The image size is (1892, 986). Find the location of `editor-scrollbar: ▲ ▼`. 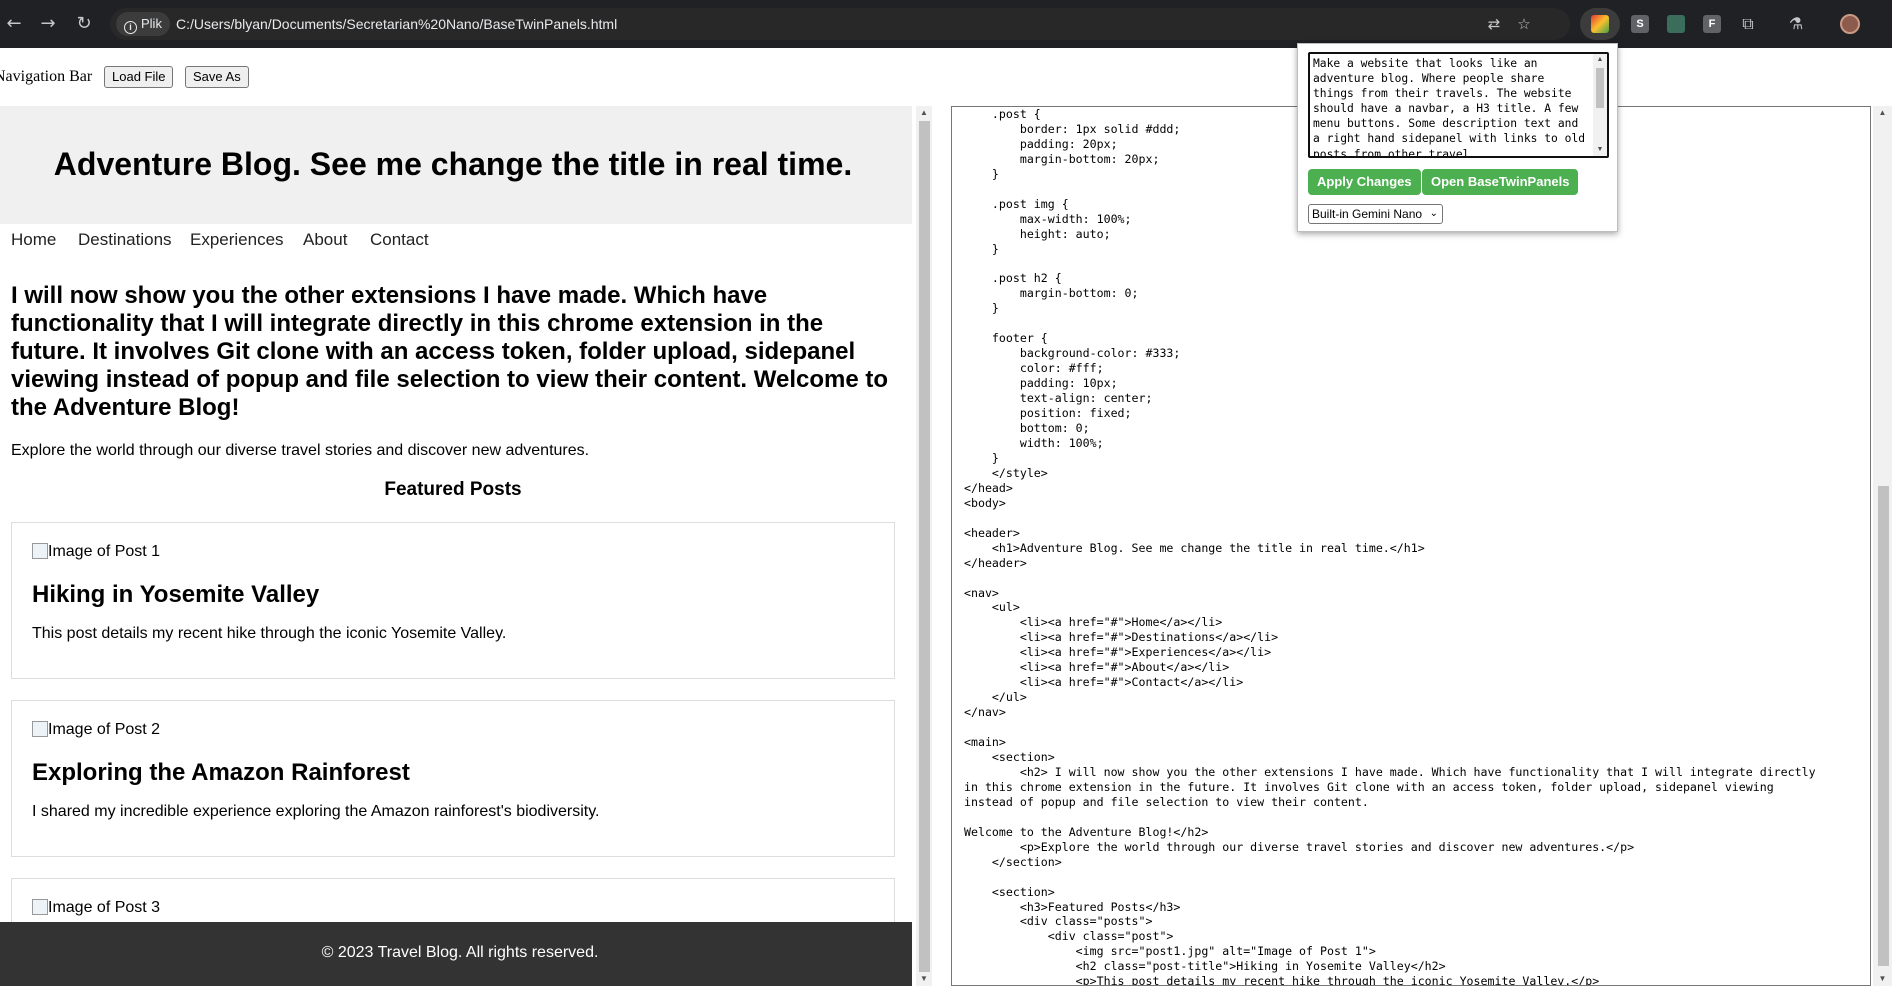

editor-scrollbar: ▲ ▼ is located at coordinates (1882, 546).